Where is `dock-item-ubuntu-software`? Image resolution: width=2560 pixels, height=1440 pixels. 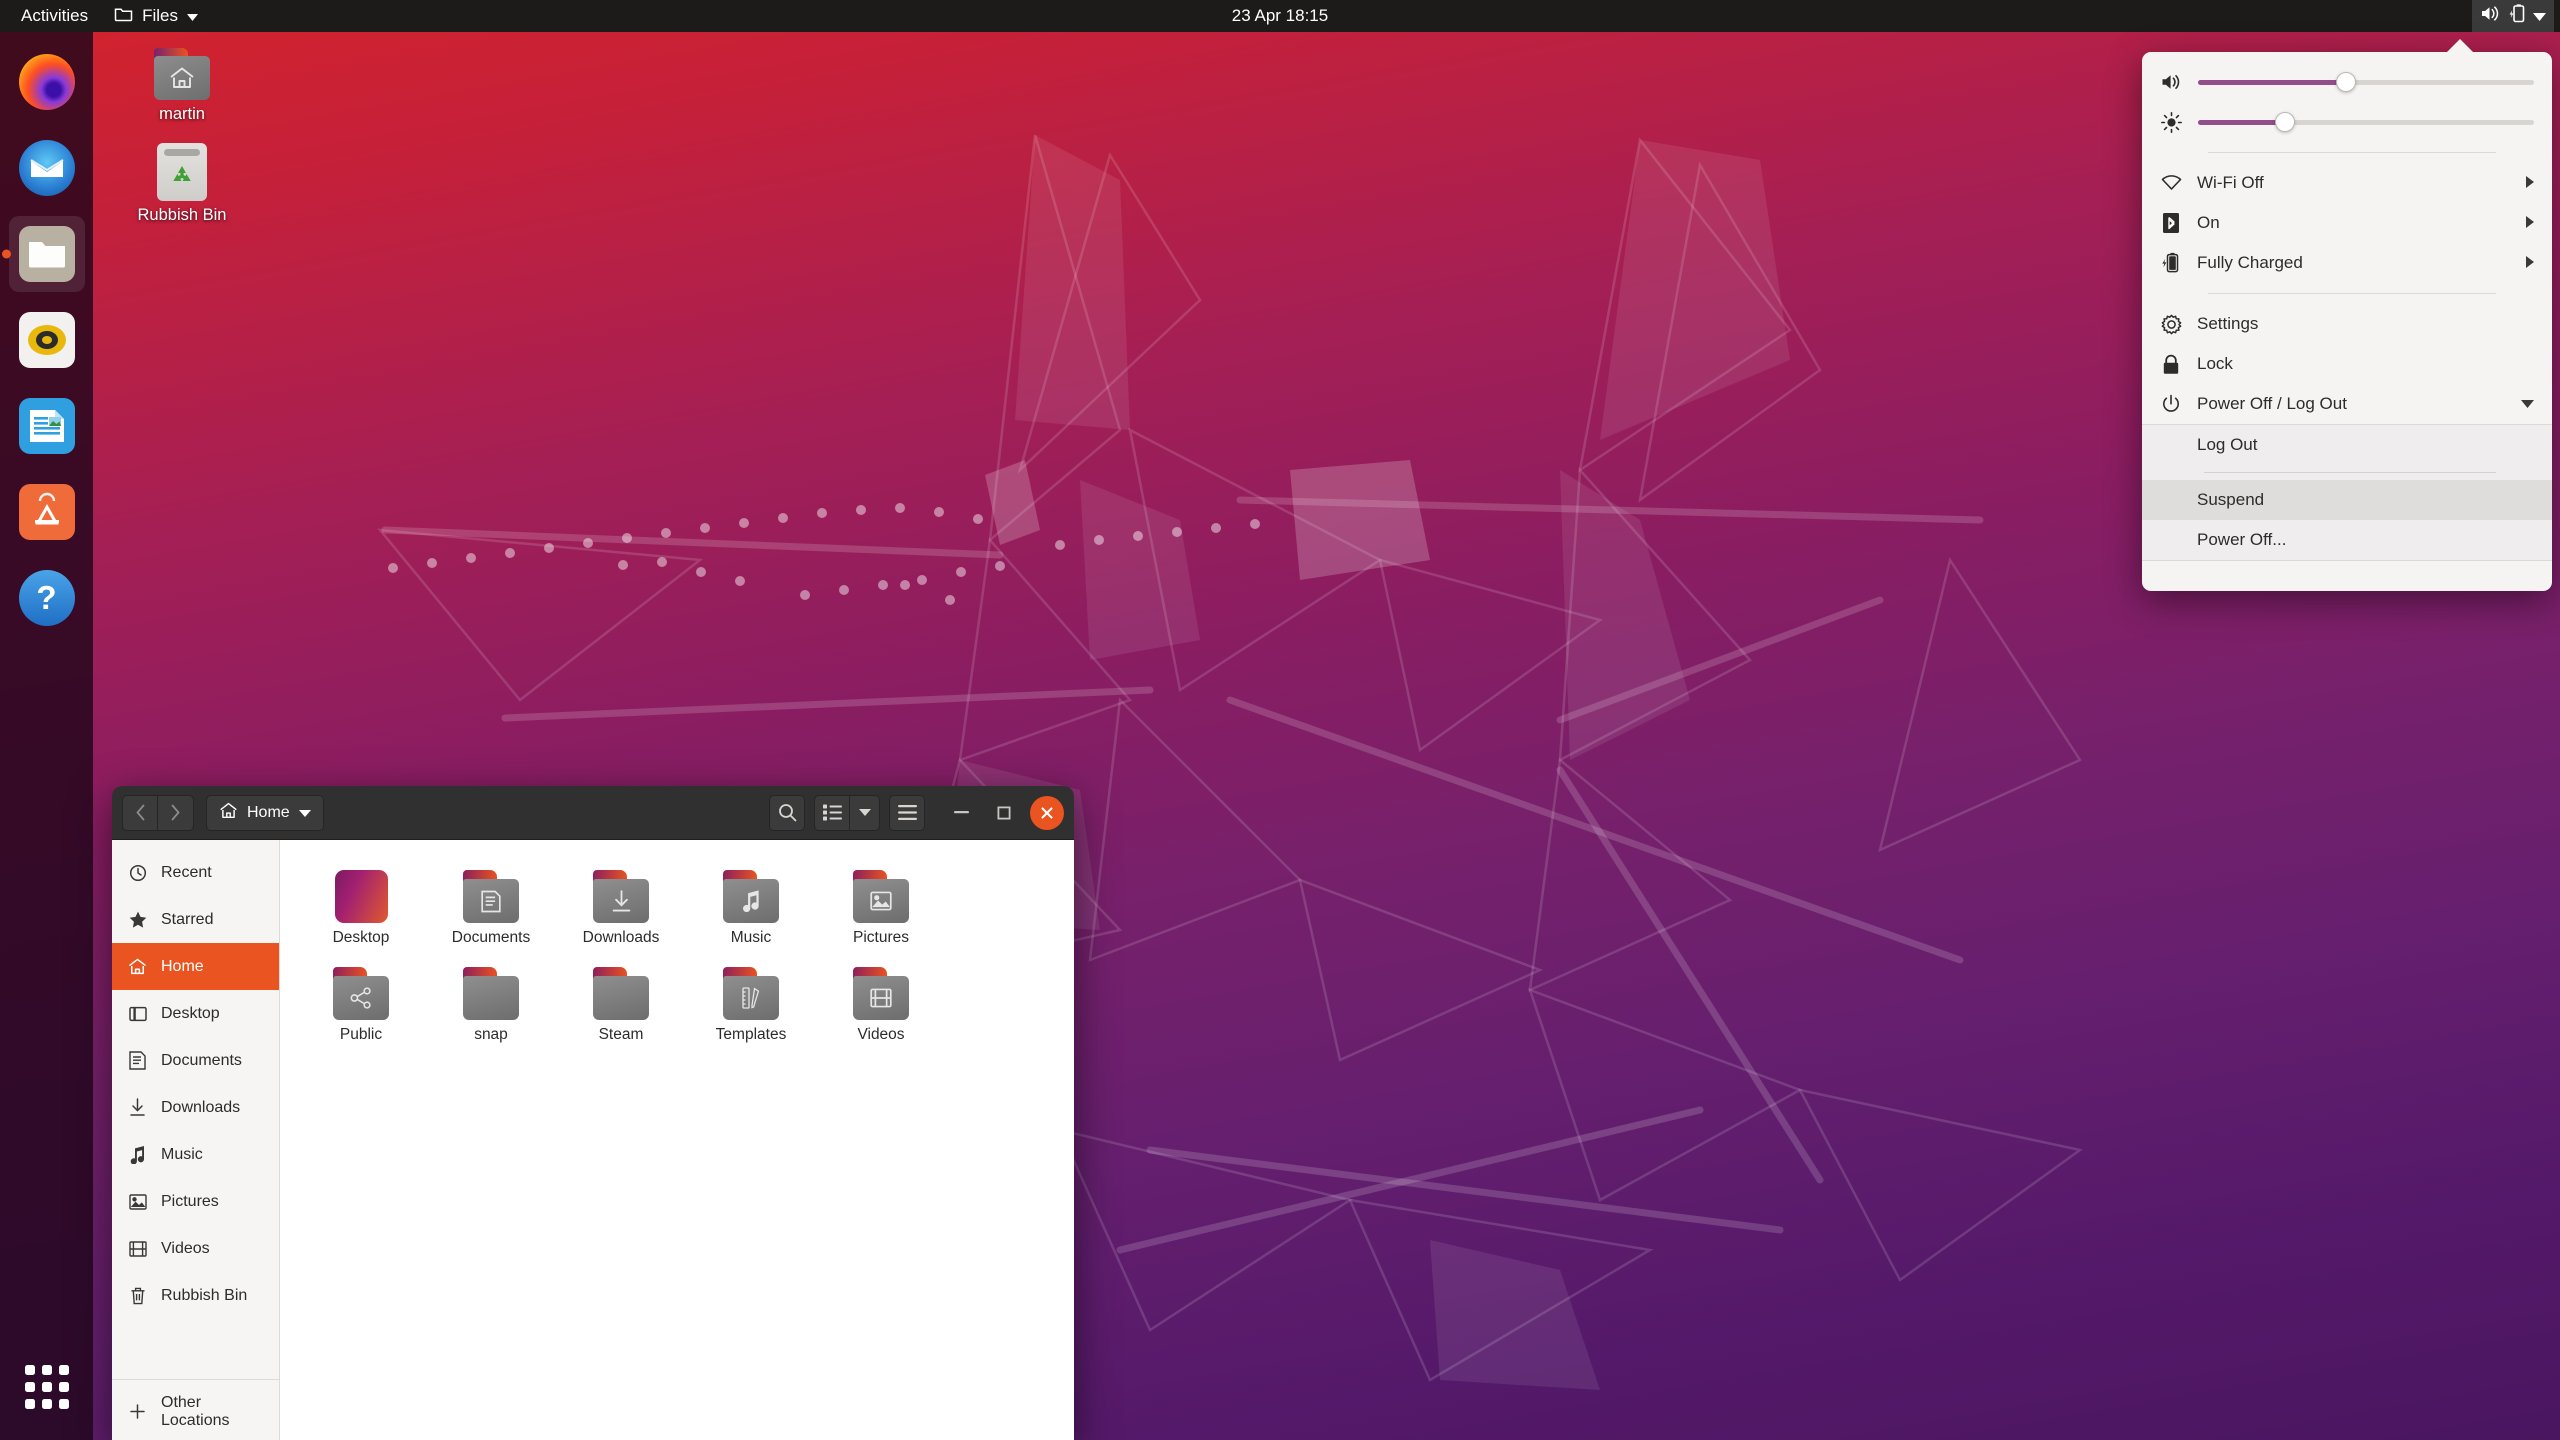
dock-item-ubuntu-software is located at coordinates (47, 512).